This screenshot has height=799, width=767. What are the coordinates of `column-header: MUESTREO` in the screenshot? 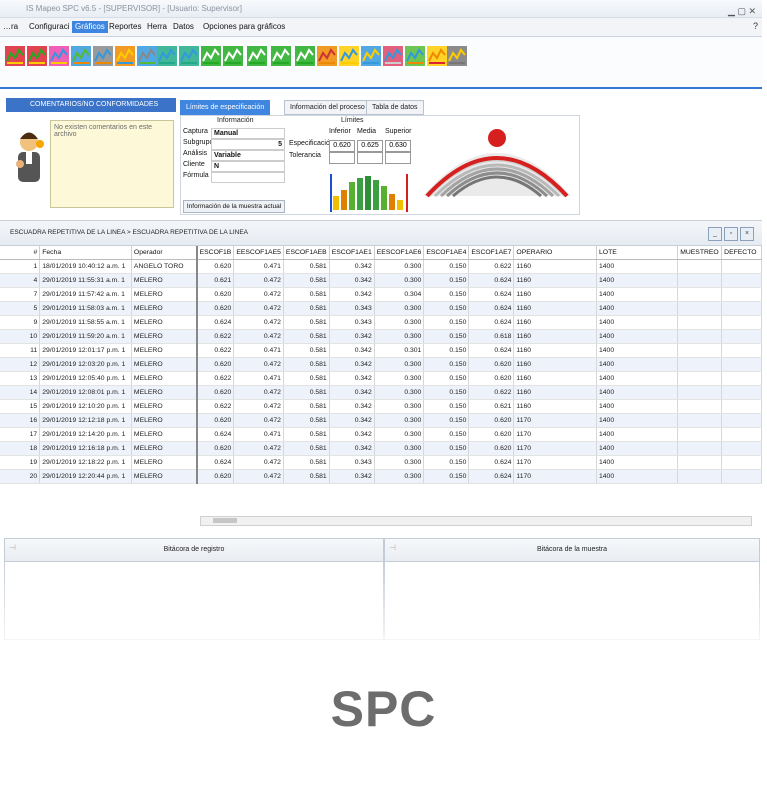 It's located at (700, 253).